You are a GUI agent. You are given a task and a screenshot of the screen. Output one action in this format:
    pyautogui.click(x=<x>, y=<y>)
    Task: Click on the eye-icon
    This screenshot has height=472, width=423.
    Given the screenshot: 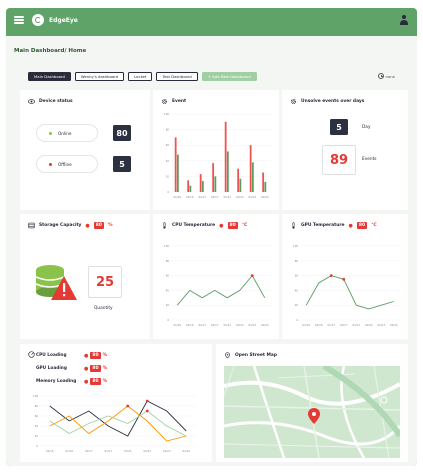 What is the action you would take?
    pyautogui.click(x=31, y=101)
    